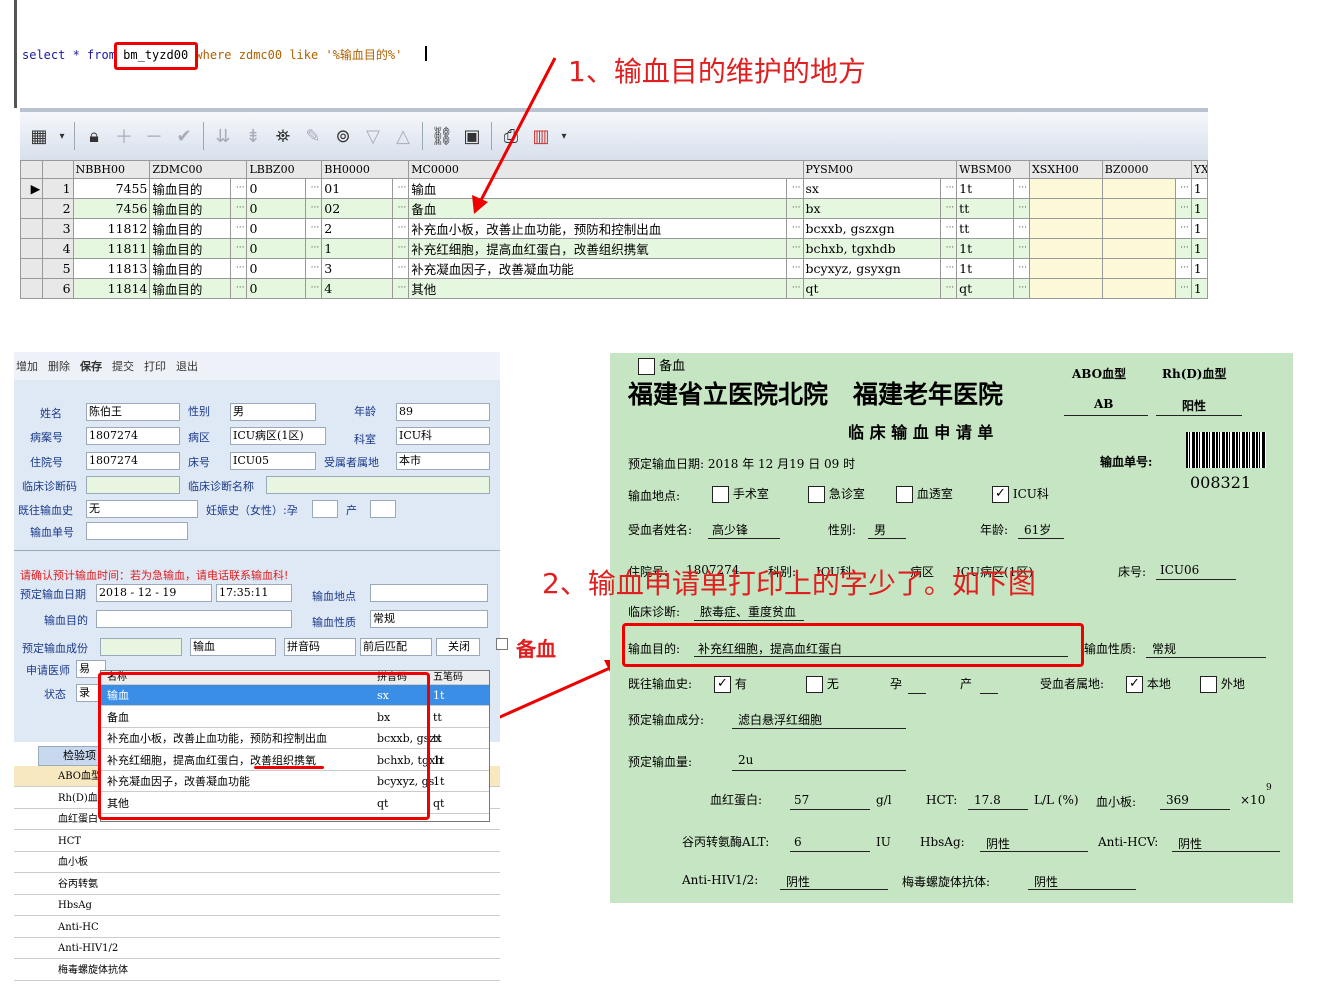 The width and height of the screenshot is (1329, 993). I want to click on status-label: 状态, so click(55, 694).